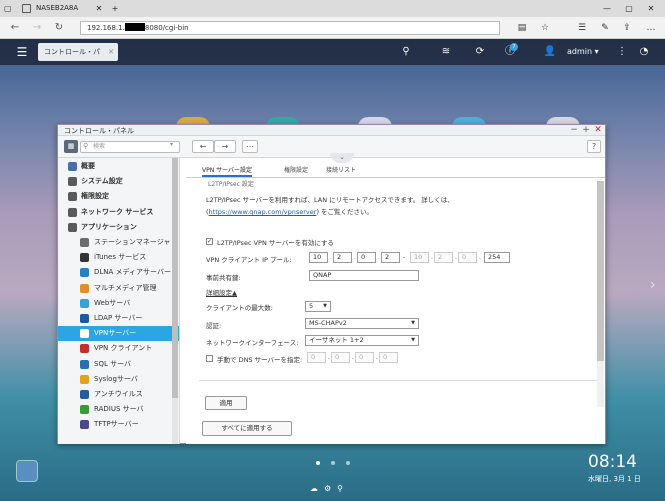  Describe the element at coordinates (118, 212) in the screenshot. I see `sidebar-item: ネットワーク サービス` at that location.